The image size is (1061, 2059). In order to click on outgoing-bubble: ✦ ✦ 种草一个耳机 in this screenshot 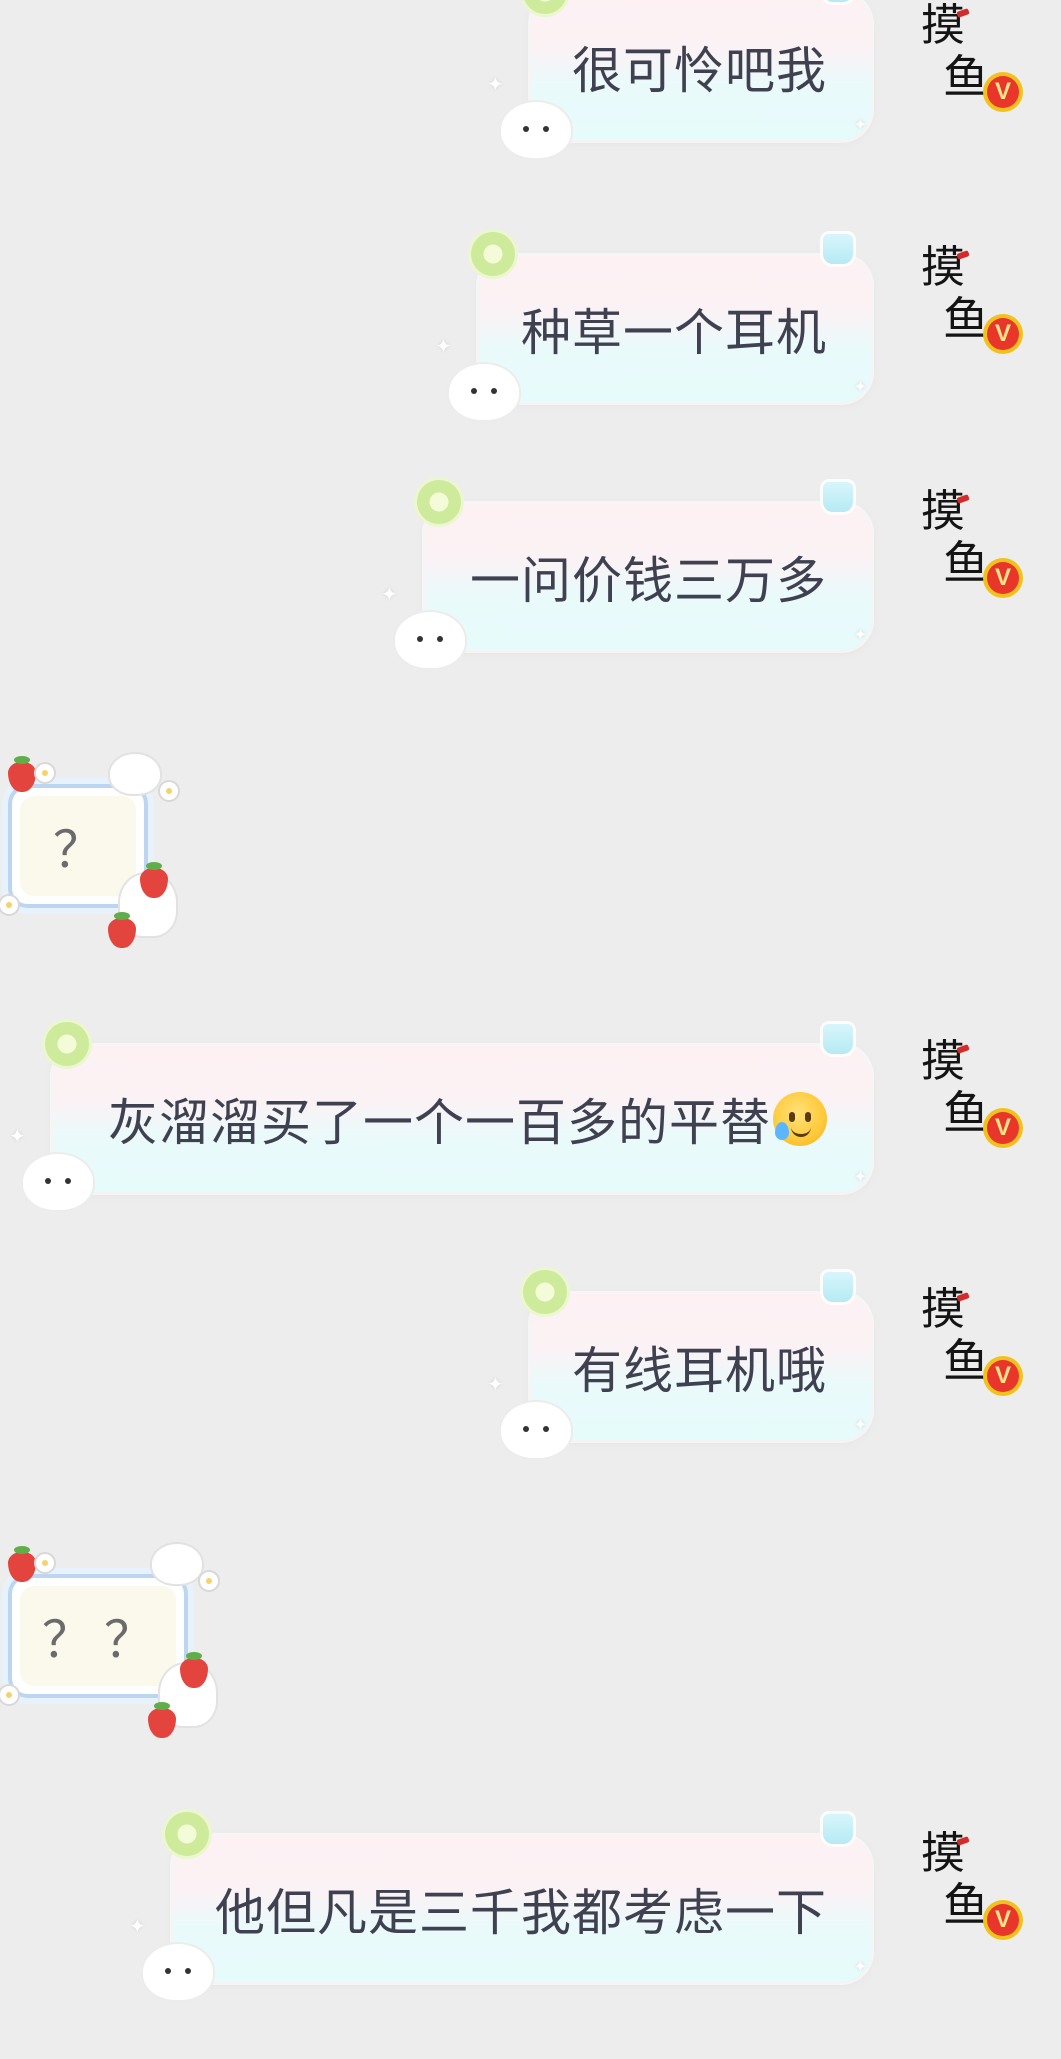, I will do `click(653, 326)`.